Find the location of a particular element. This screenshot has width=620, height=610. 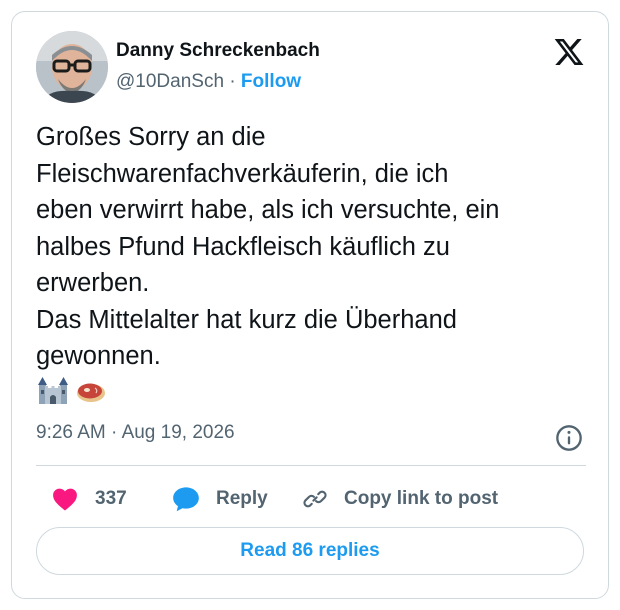

copy-link-button: Copy link to post is located at coordinates (400, 499).